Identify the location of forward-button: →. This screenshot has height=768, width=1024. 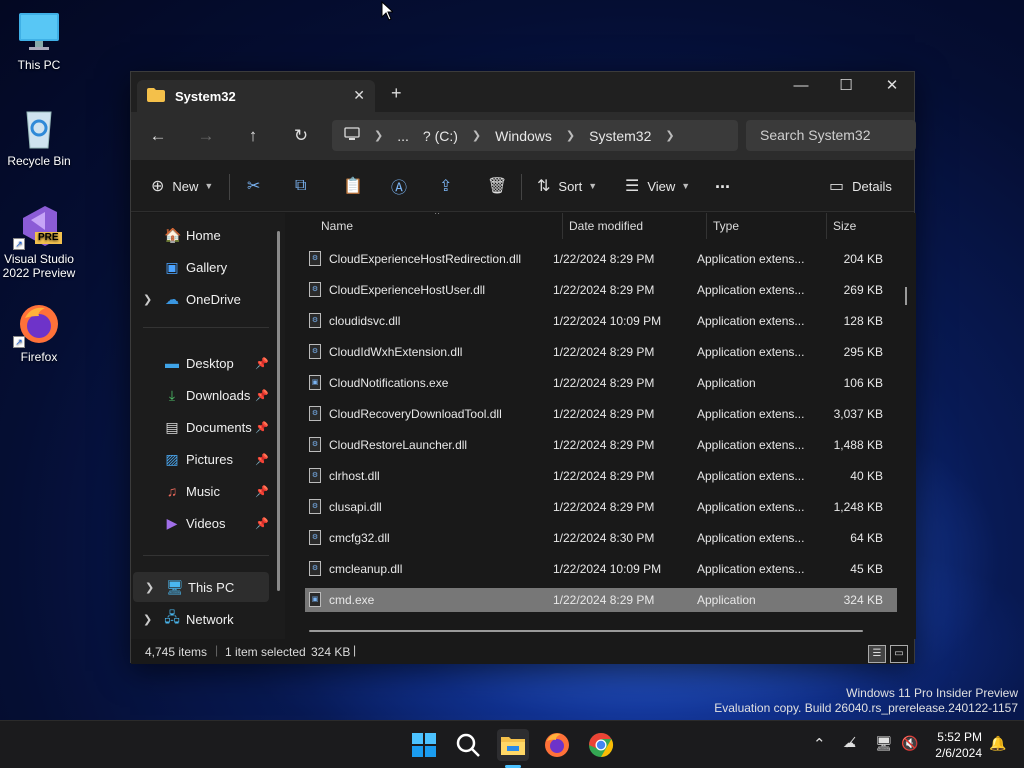
(206, 136).